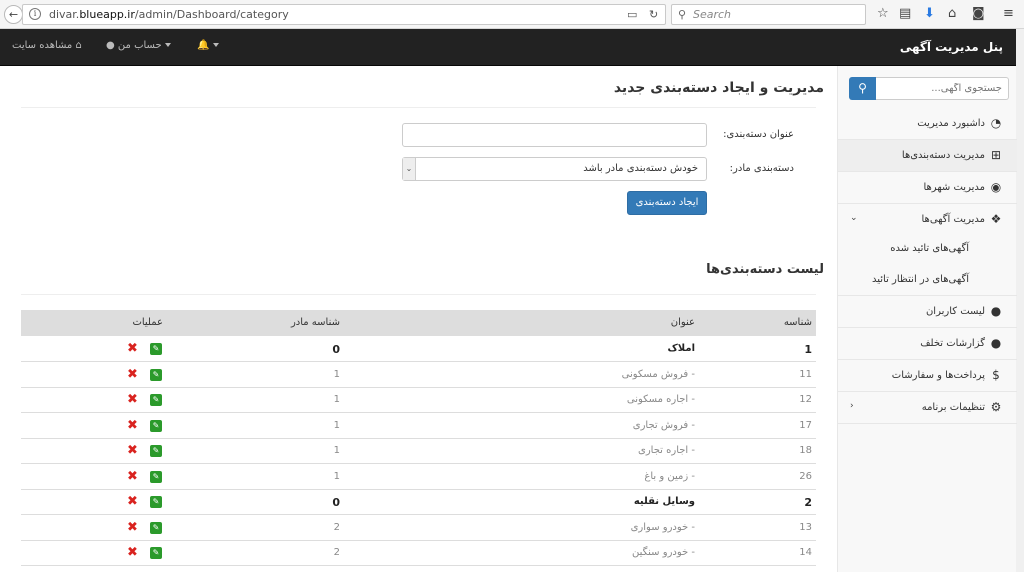  I want to click on sidebar-search-input, so click(942, 88).